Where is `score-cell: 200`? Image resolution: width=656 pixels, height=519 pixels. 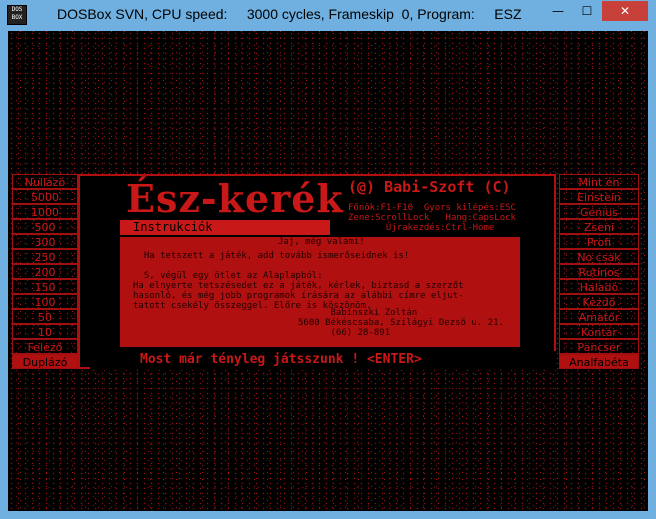
score-cell: 200 is located at coordinates (45, 271).